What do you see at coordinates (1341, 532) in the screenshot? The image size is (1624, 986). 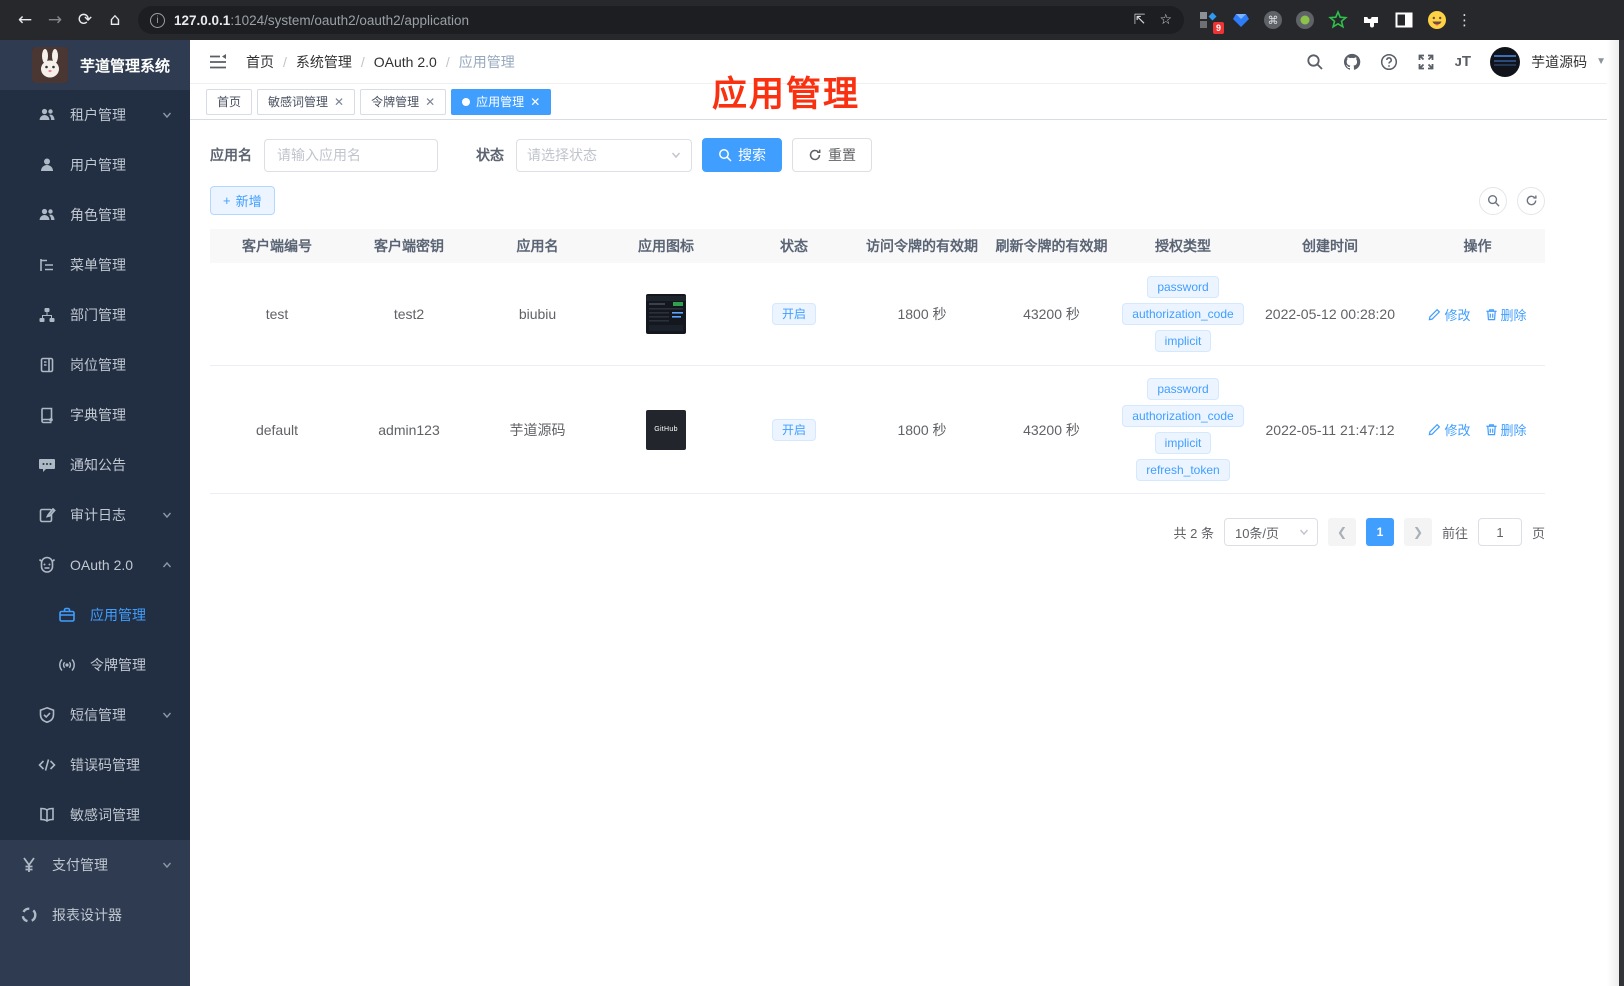 I see `prev-page-button: ❮` at bounding box center [1341, 532].